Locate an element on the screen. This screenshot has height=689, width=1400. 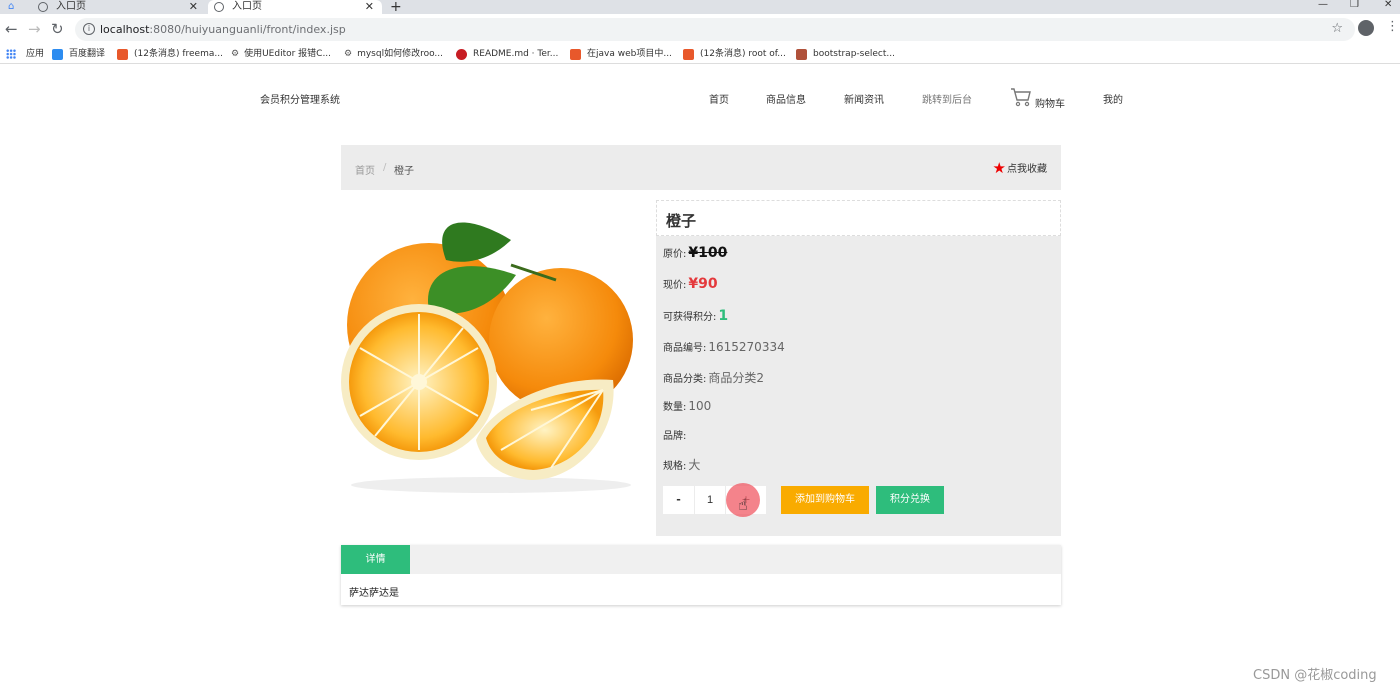
nav-cart: 购物车 is located at coordinates (1050, 102).